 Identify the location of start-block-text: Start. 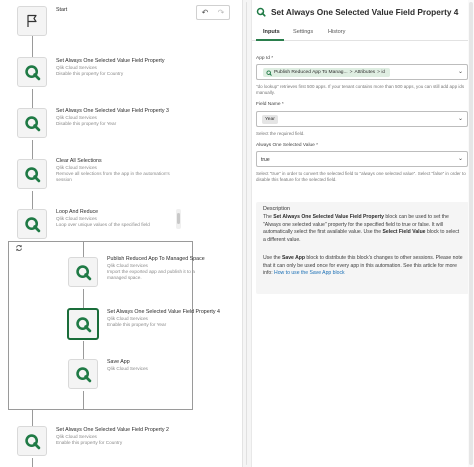
(122, 10).